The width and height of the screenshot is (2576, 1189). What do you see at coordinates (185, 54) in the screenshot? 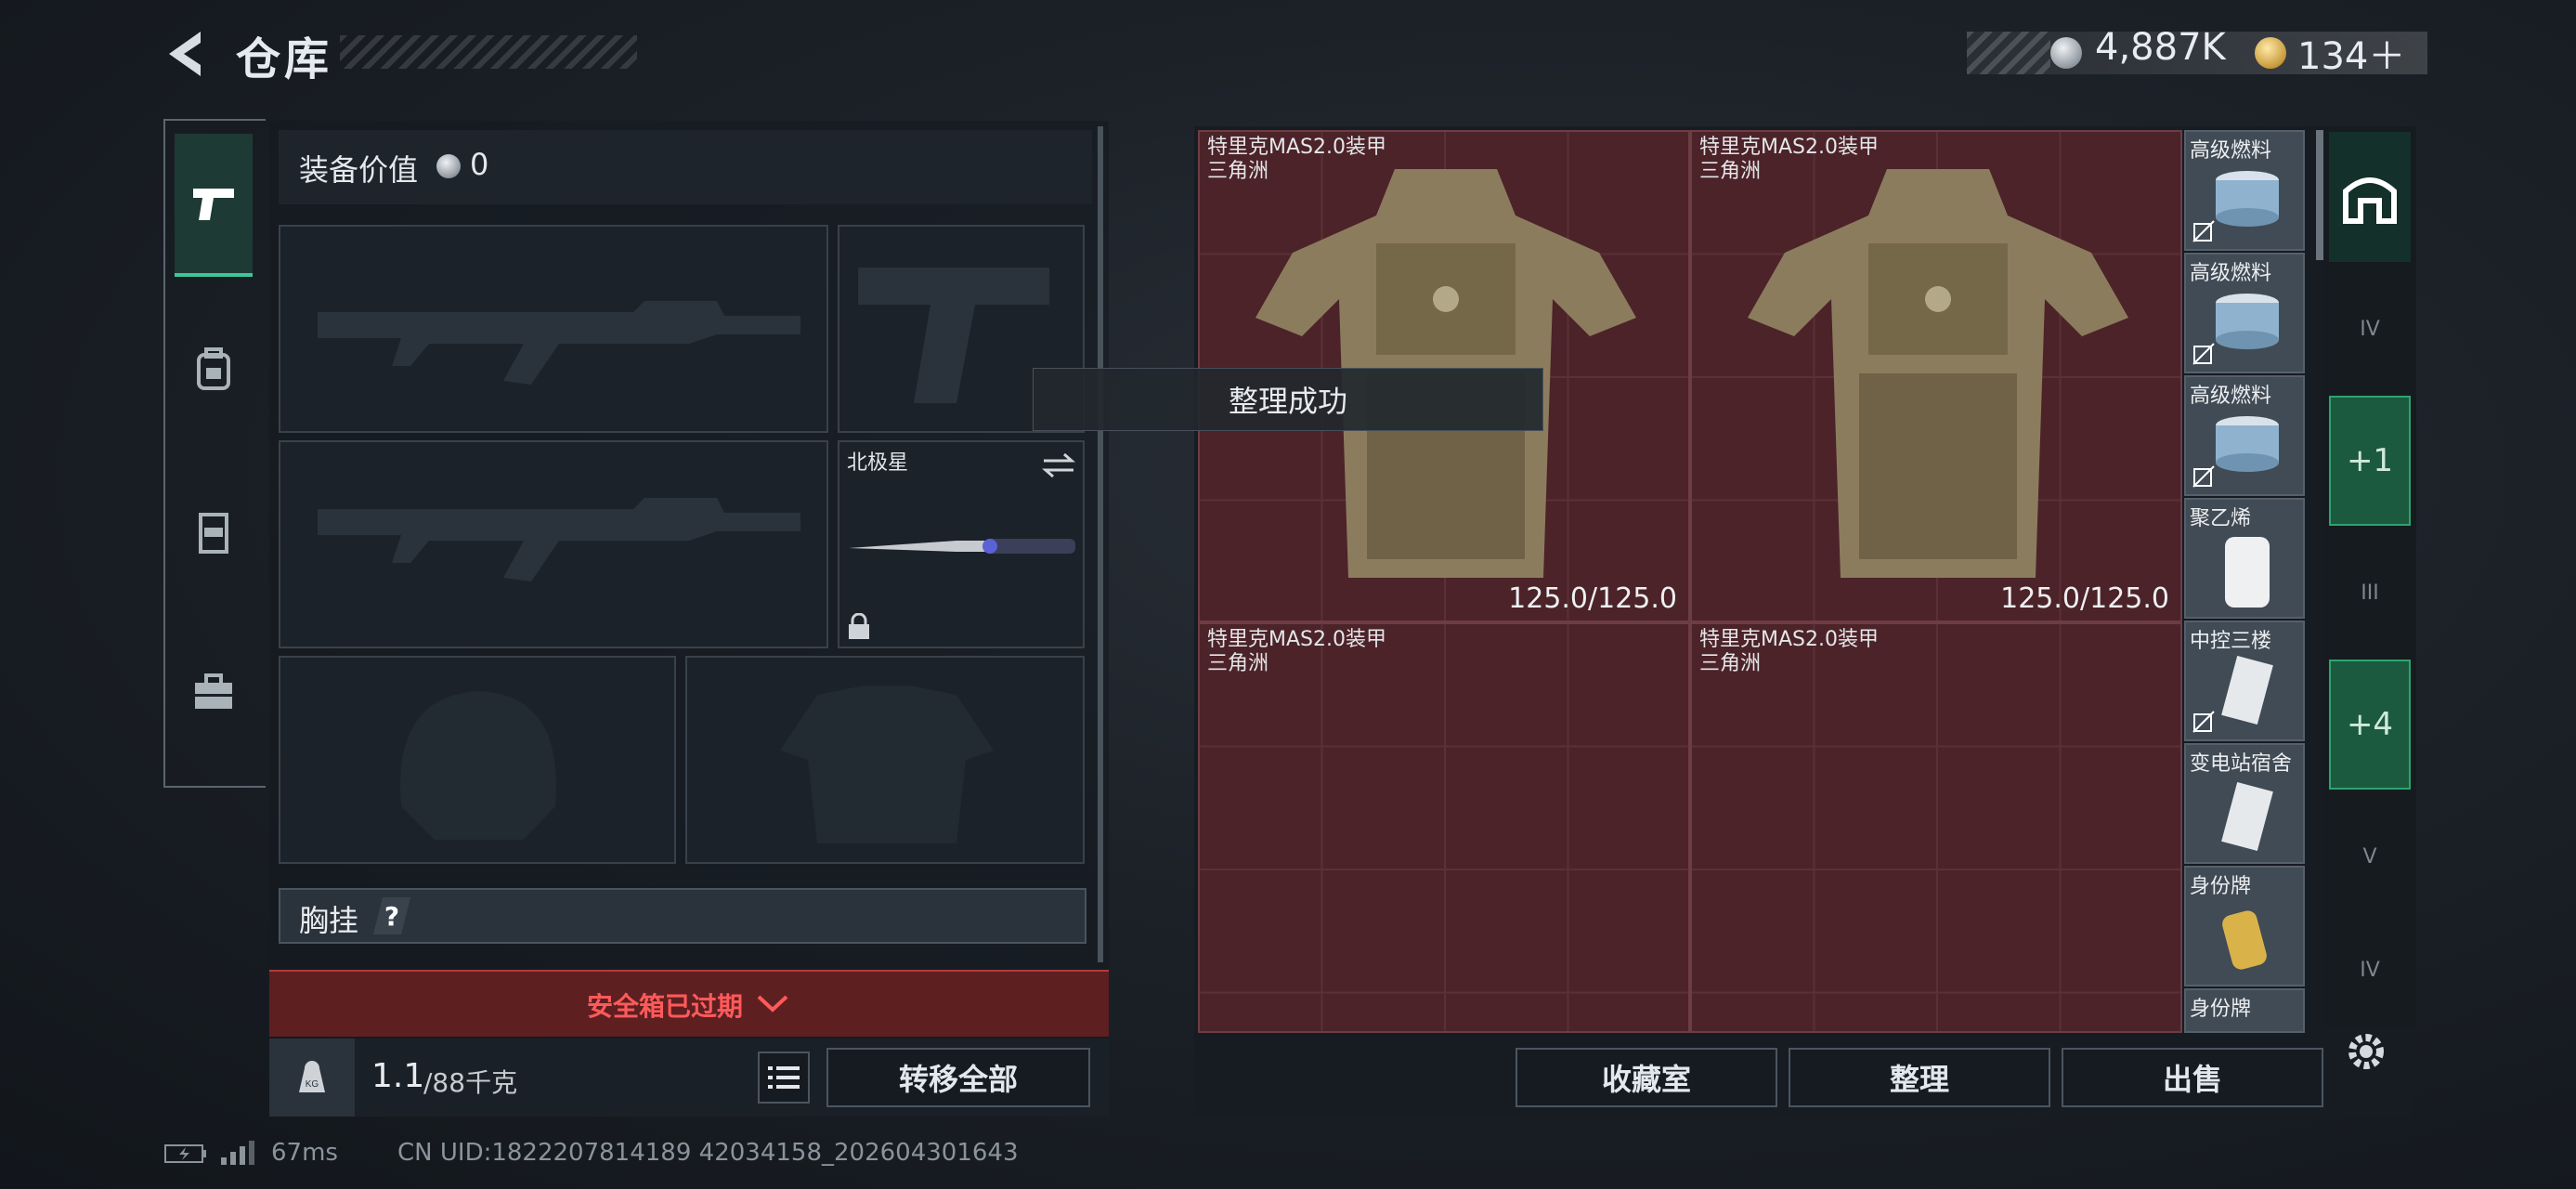
I see `back-arrow-icon` at bounding box center [185, 54].